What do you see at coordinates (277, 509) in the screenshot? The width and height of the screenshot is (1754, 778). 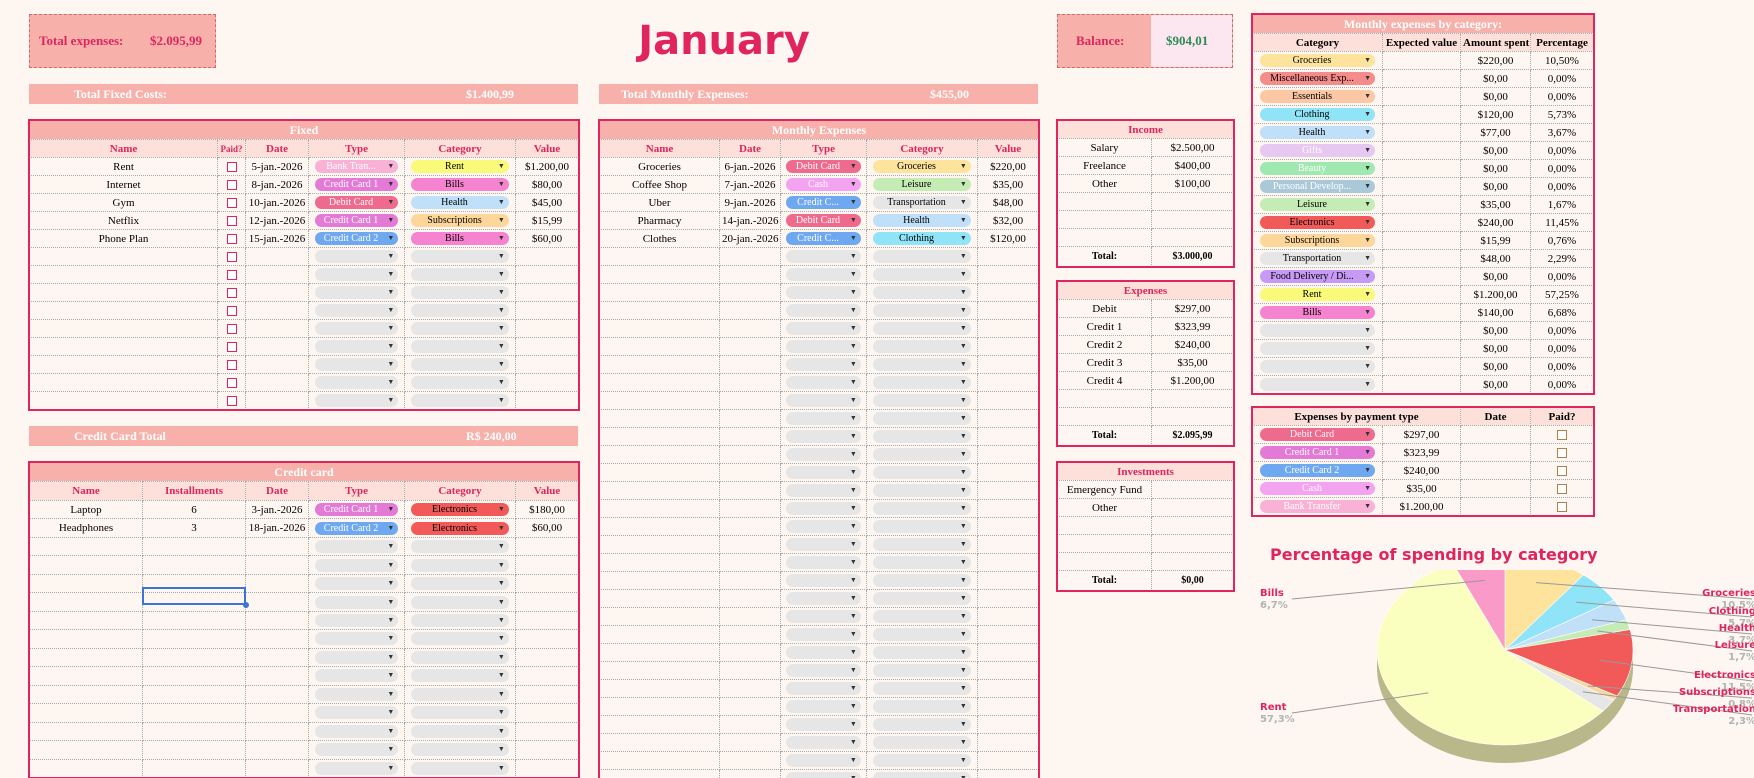 I see `date-cell: 3-jan.-2026` at bounding box center [277, 509].